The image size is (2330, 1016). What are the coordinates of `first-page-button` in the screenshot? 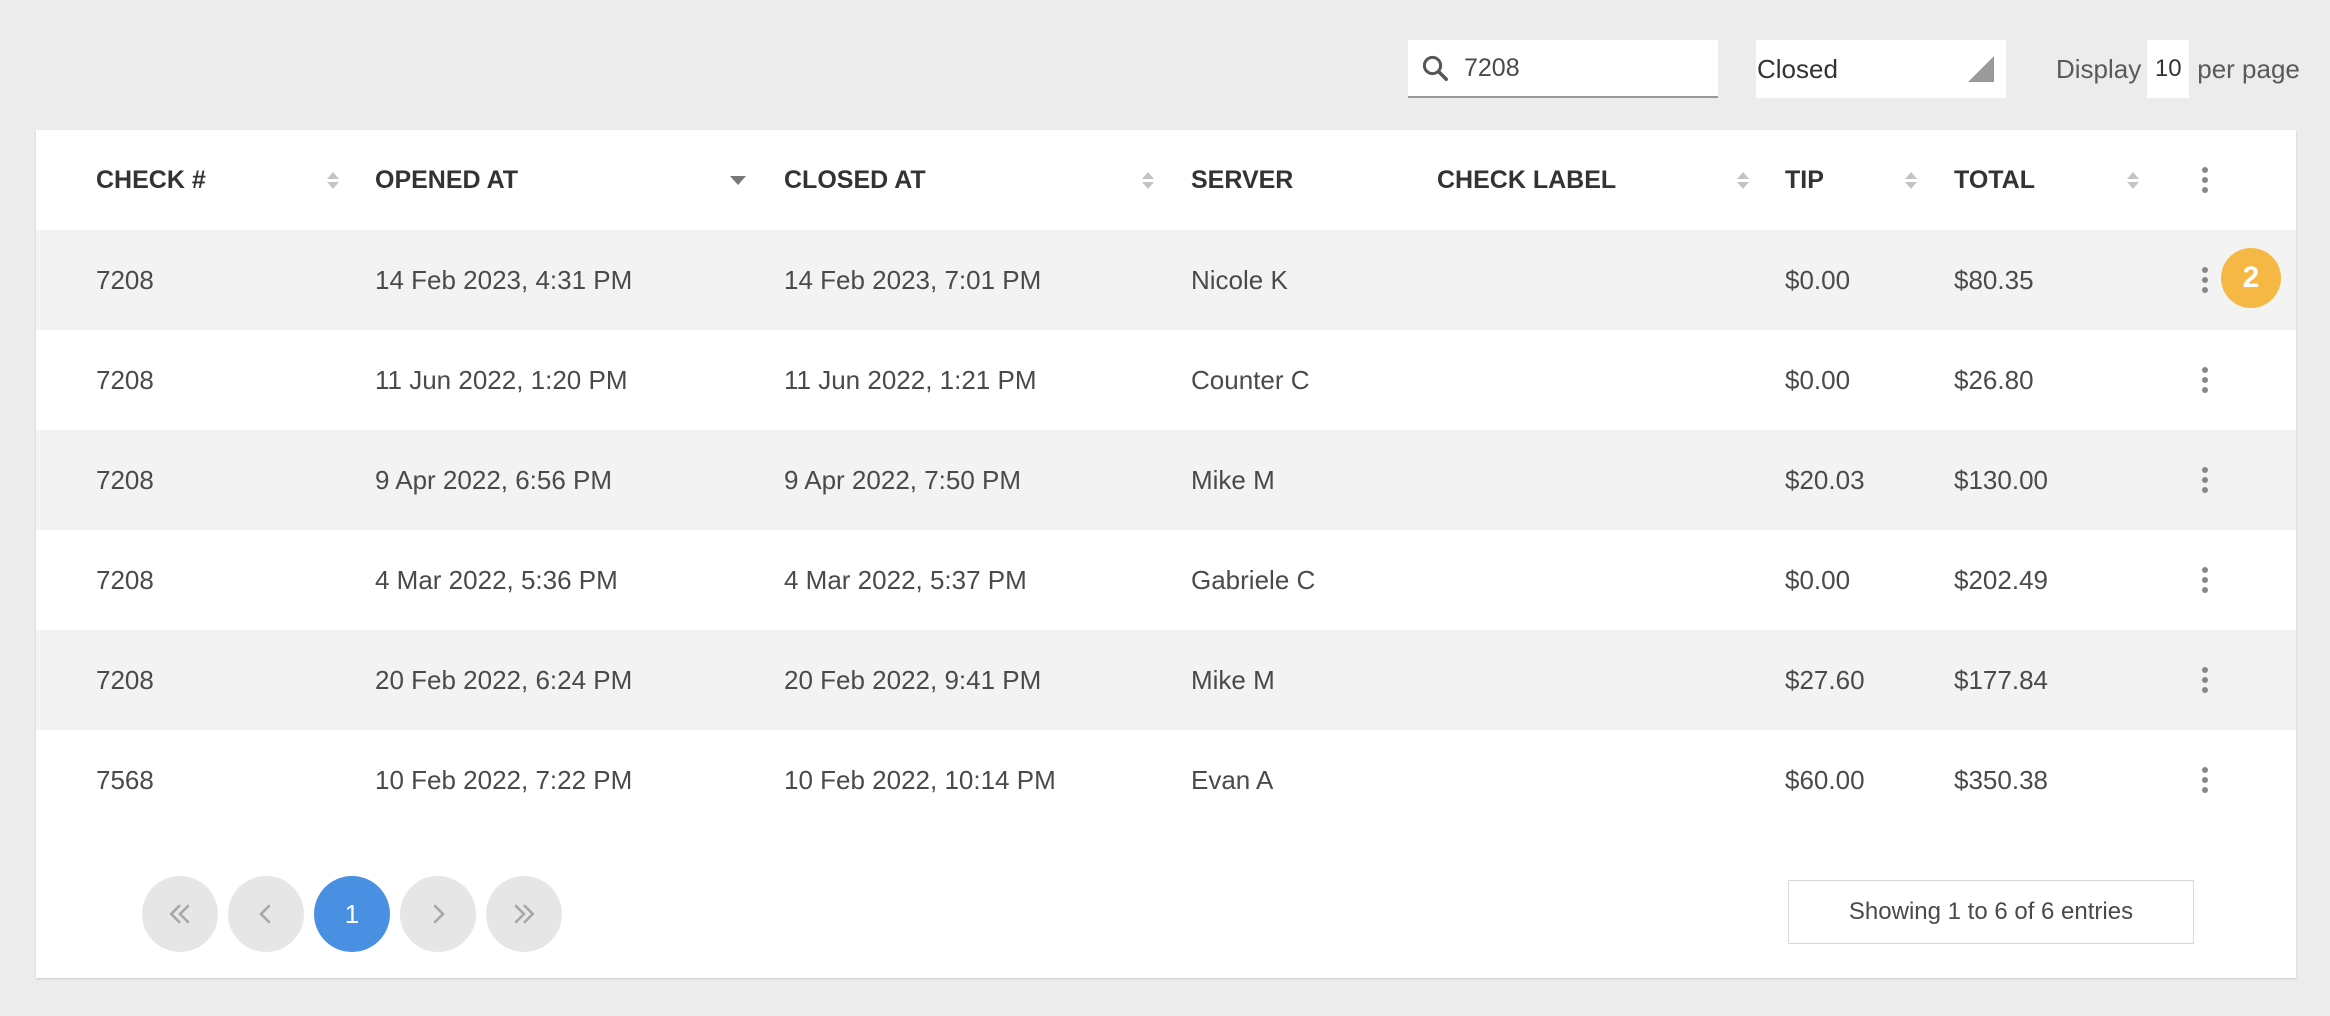 It's located at (180, 914).